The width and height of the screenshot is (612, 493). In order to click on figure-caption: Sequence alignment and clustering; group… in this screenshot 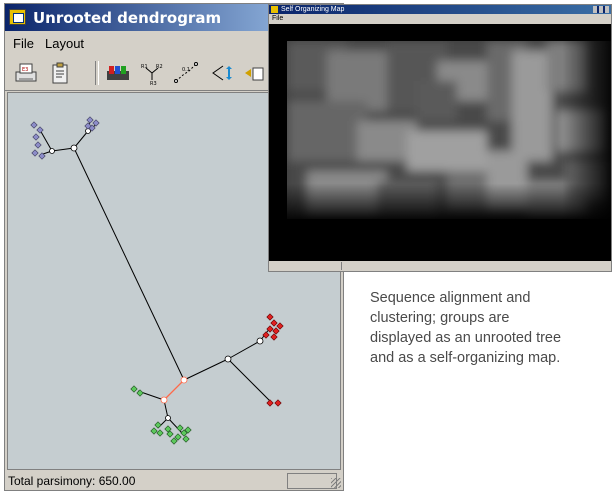, I will do `click(490, 328)`.